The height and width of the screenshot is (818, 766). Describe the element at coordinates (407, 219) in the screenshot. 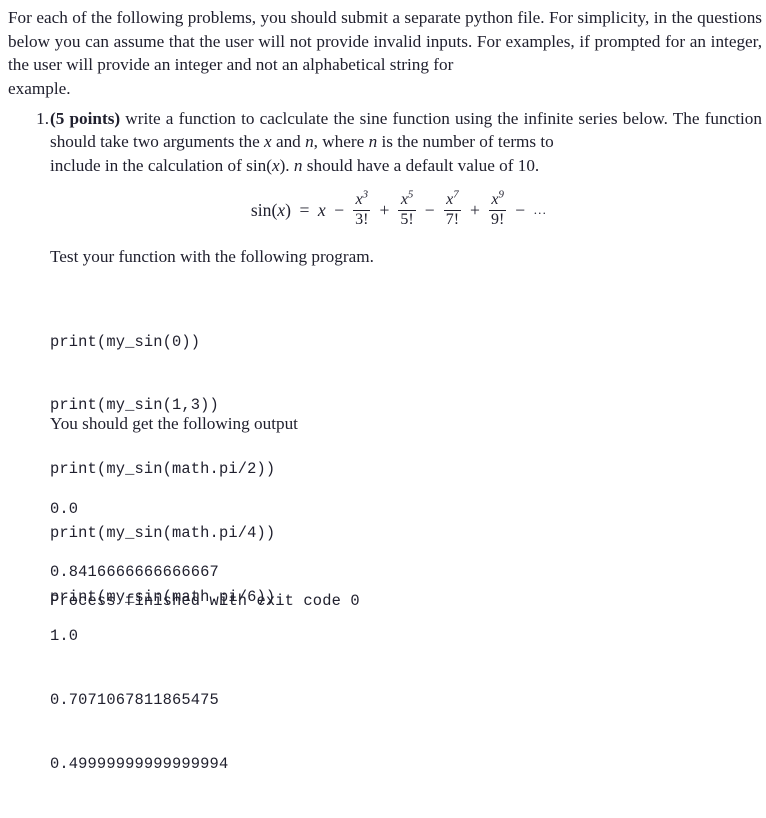

I see `fraction-denominator-2: 5!` at that location.